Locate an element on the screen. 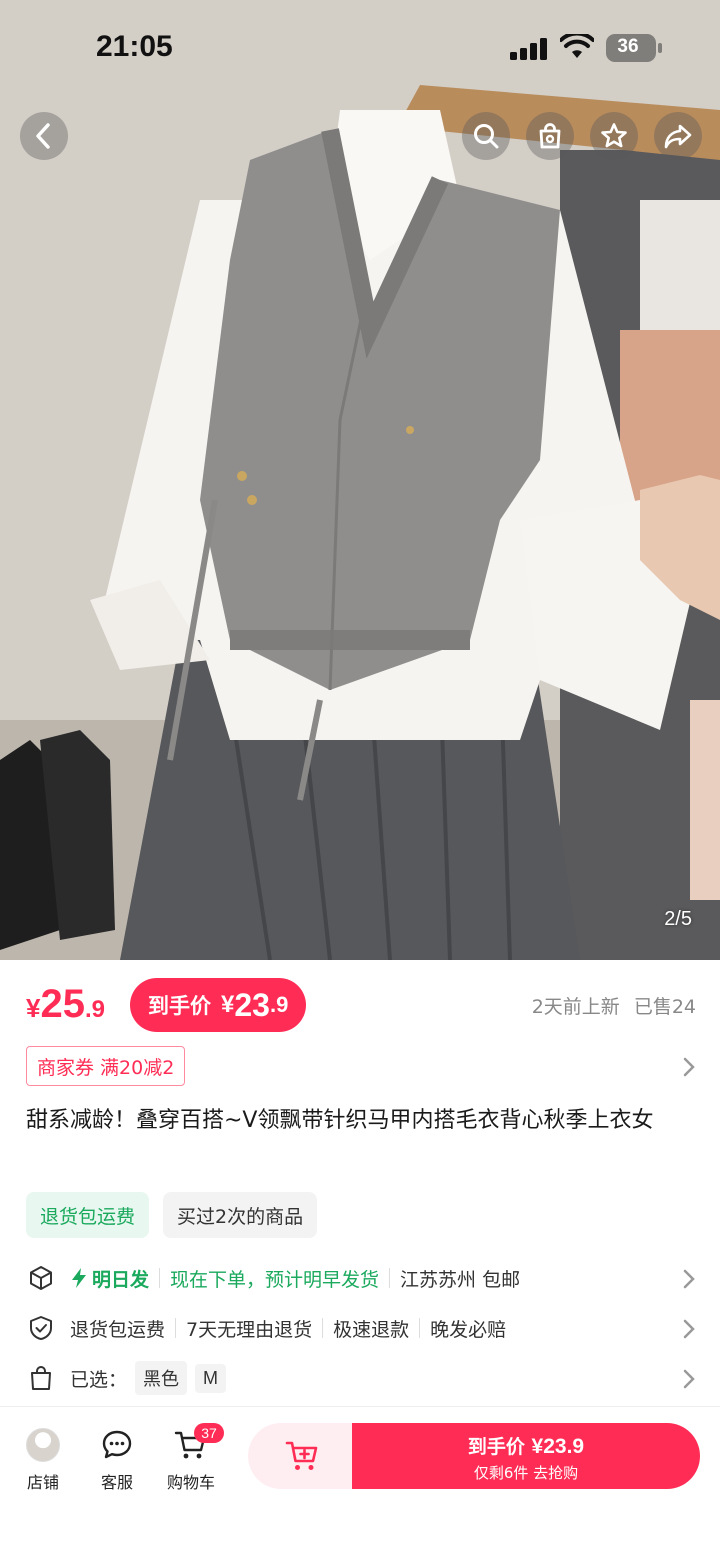 The width and height of the screenshot is (720, 1560). search-icon is located at coordinates (486, 136).